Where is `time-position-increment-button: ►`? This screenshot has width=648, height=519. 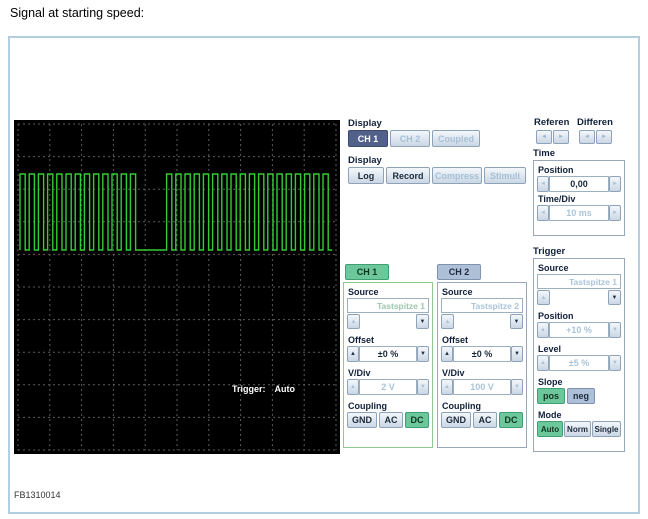 time-position-increment-button: ► is located at coordinates (615, 184).